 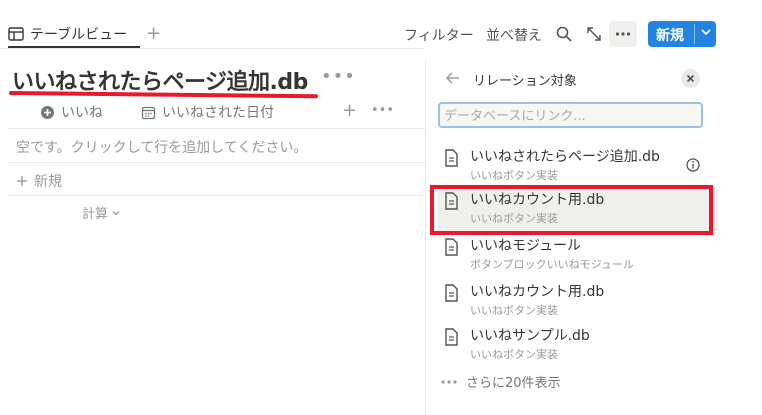 I want to click on more-options-button, so click(x=623, y=34).